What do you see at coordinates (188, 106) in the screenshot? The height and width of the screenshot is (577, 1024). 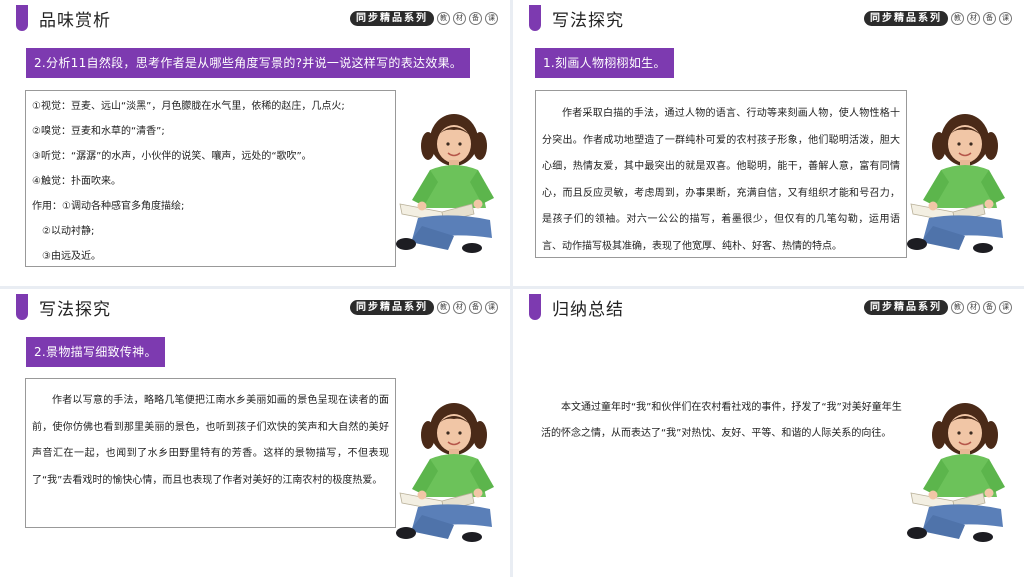 I see `answer-line: ①视觉：豆麦、远山“淡黑”，月色朦胧在水气里，依稀的赵庄，几点火;` at bounding box center [188, 106].